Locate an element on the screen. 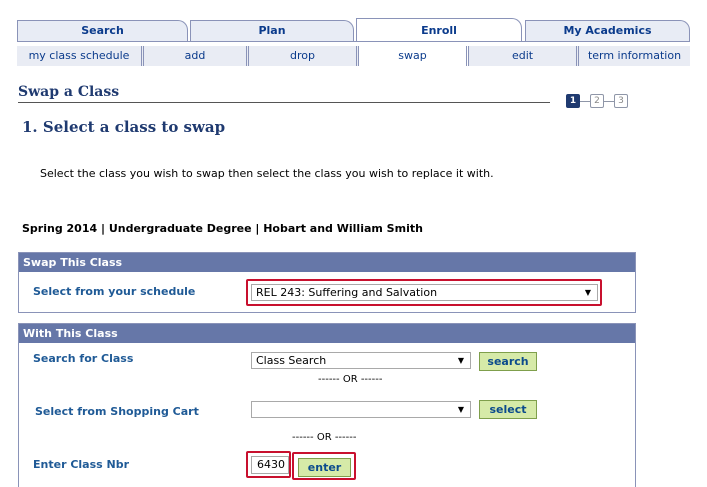 The image size is (707, 487). subtab-term-information: term information is located at coordinates (634, 56).